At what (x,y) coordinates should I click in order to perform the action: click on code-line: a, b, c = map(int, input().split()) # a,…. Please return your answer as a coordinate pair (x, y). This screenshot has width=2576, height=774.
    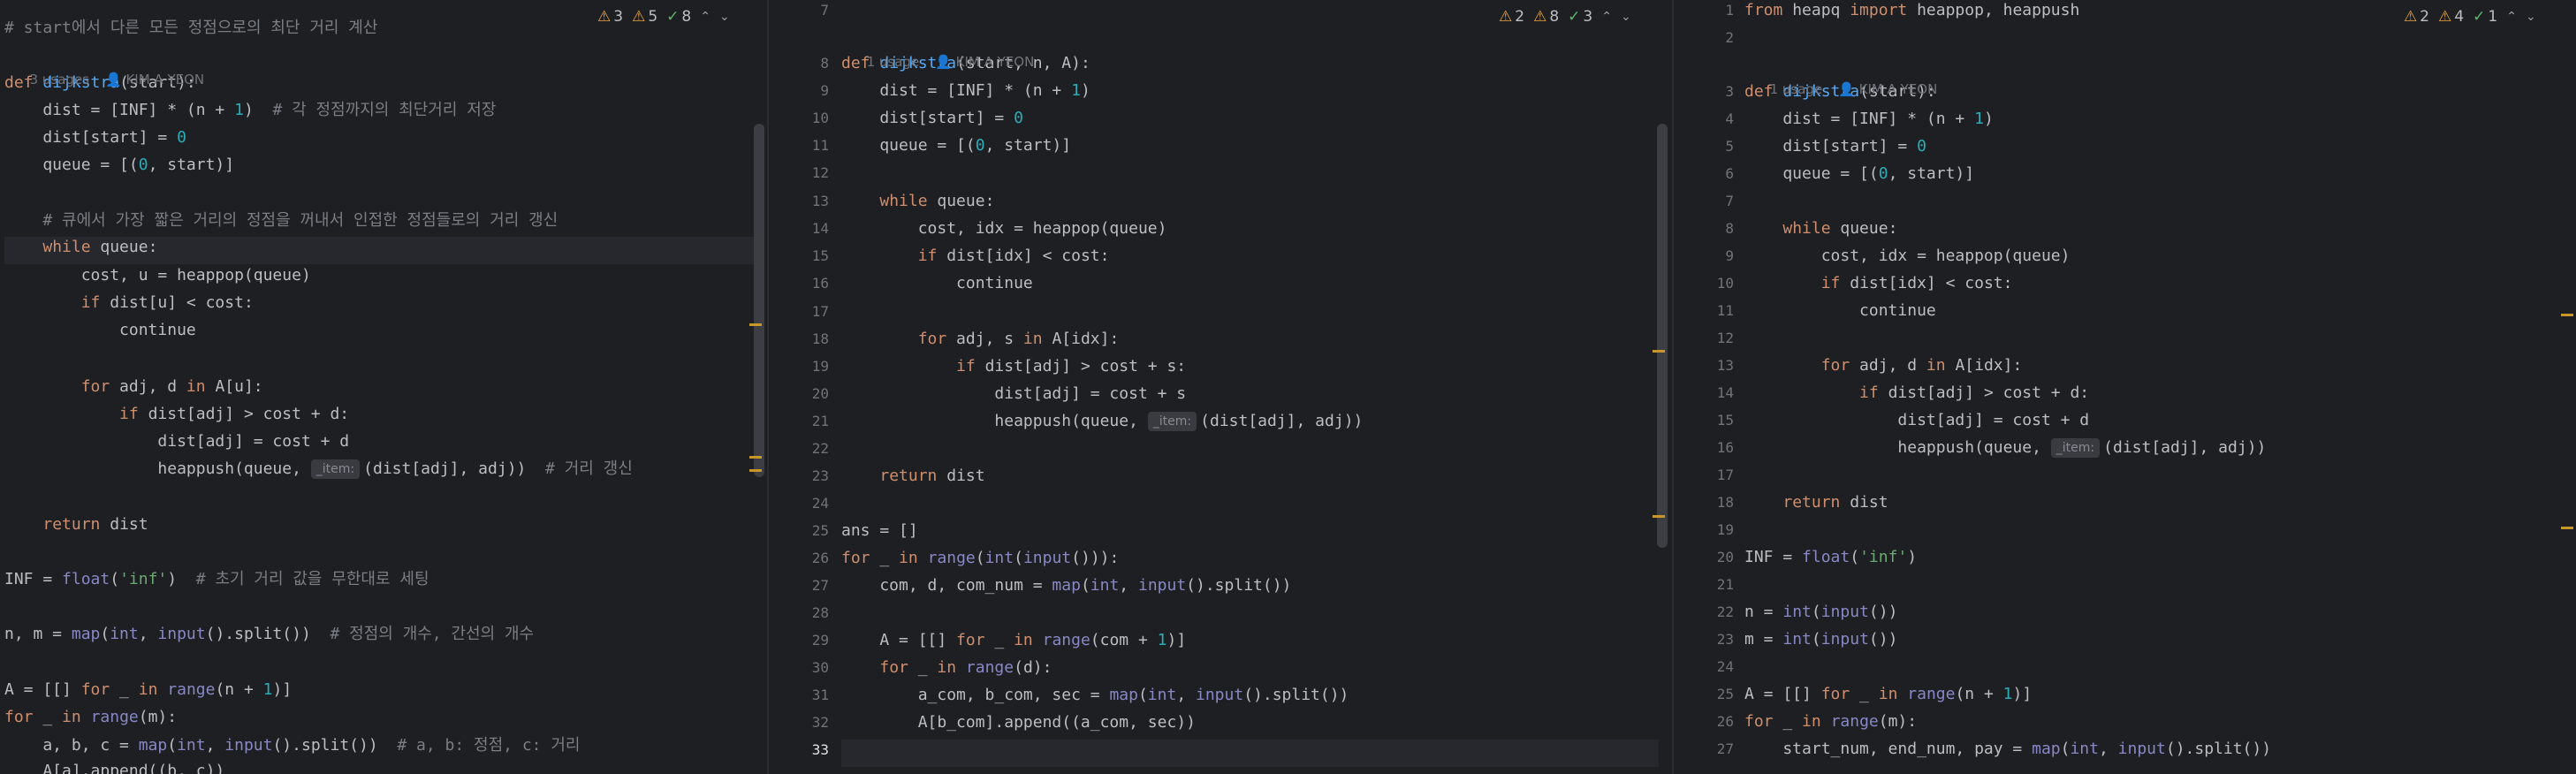
    Looking at the image, I should click on (292, 745).